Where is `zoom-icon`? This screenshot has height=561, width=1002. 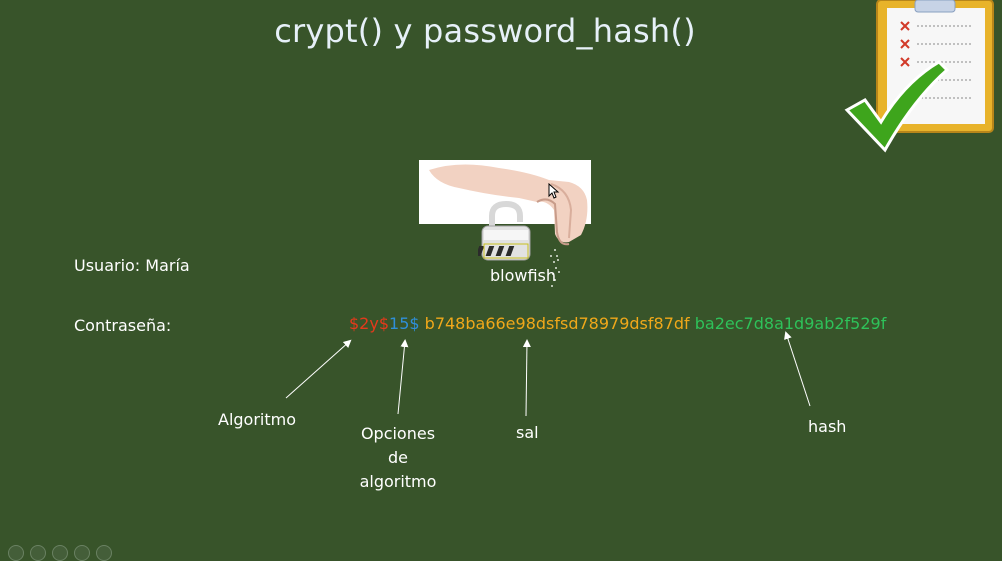
zoom-icon is located at coordinates (82, 553).